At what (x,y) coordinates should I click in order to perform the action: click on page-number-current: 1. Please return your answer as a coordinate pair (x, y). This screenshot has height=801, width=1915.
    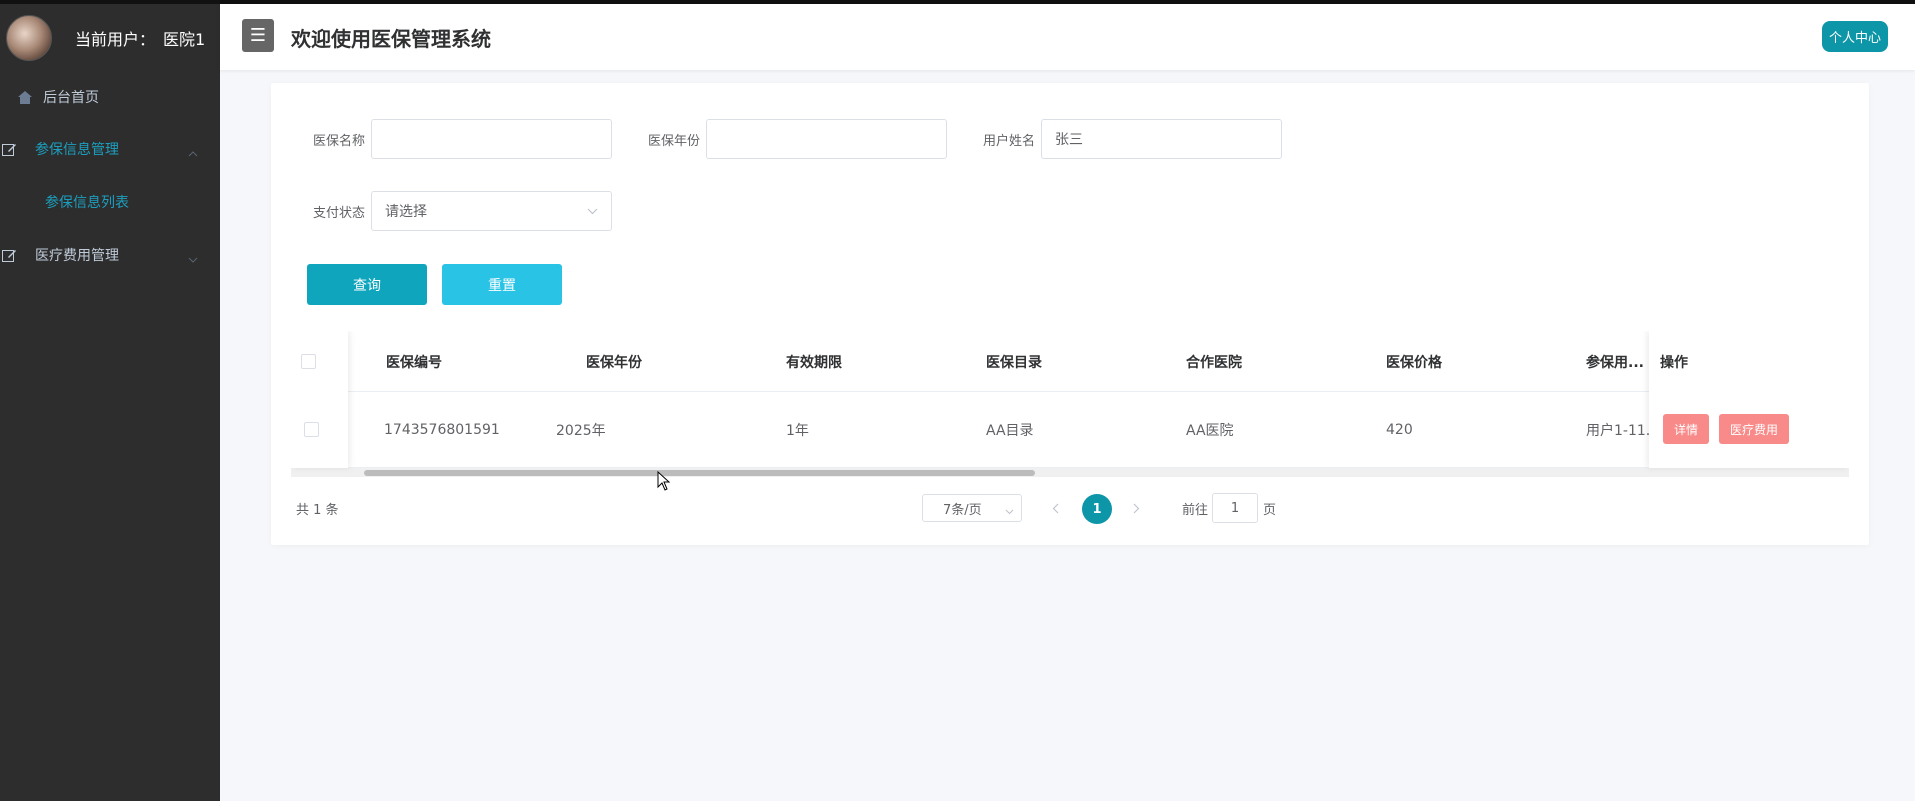
    Looking at the image, I should click on (1097, 509).